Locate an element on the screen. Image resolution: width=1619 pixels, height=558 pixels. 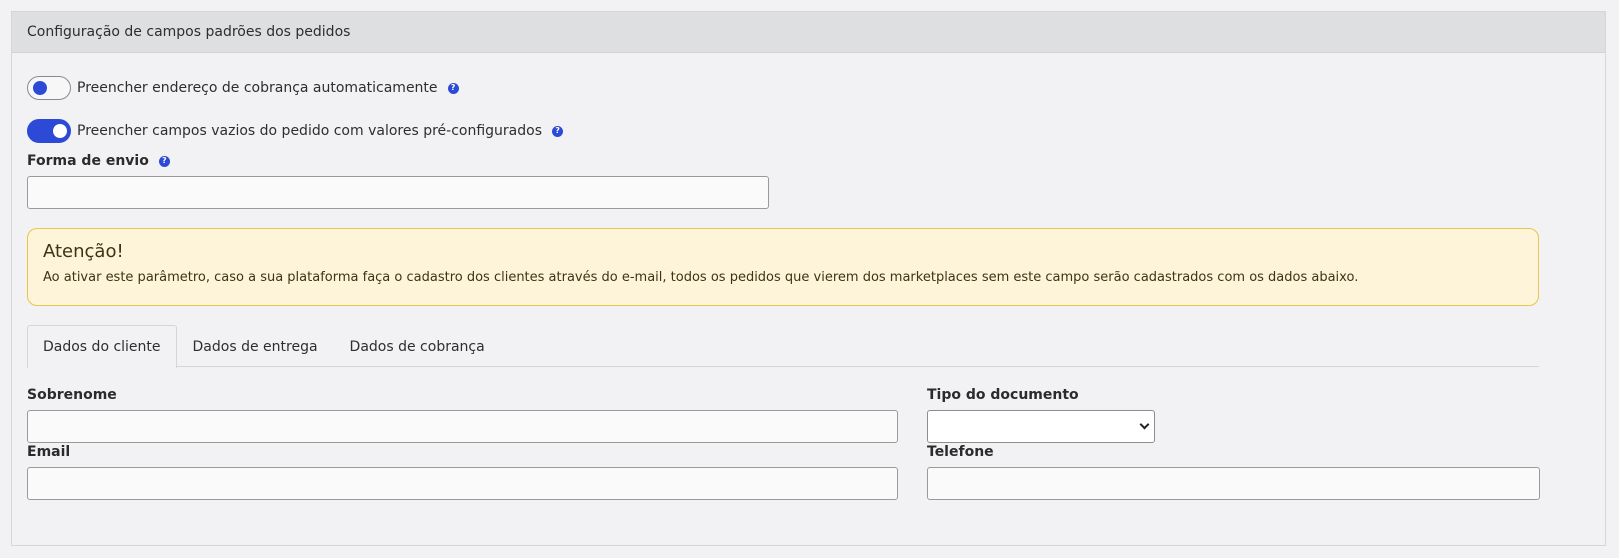
document-type-select is located at coordinates (1041, 426).